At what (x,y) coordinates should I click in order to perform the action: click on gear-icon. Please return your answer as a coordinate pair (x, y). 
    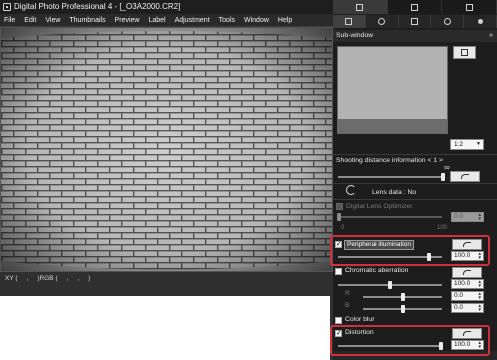
    Looking at the image, I should click on (480, 21).